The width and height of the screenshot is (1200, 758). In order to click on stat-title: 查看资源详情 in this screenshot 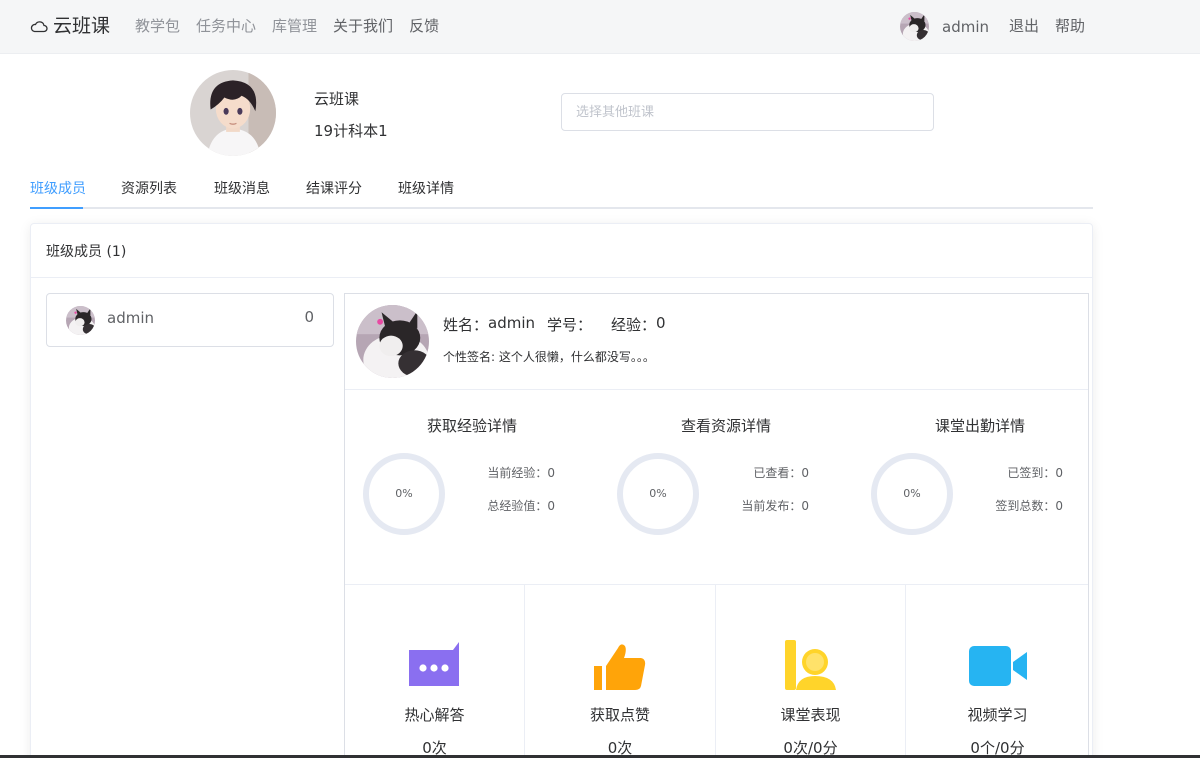, I will do `click(725, 426)`.